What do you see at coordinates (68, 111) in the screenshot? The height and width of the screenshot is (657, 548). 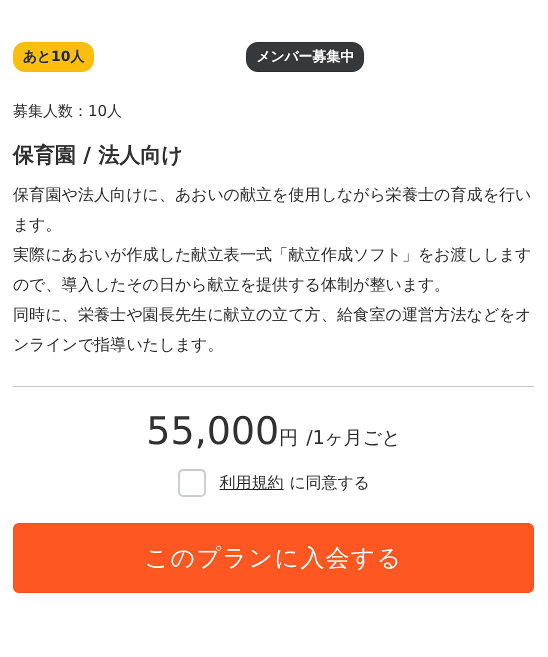 I see `capacity-text: 募集人数：10人` at bounding box center [68, 111].